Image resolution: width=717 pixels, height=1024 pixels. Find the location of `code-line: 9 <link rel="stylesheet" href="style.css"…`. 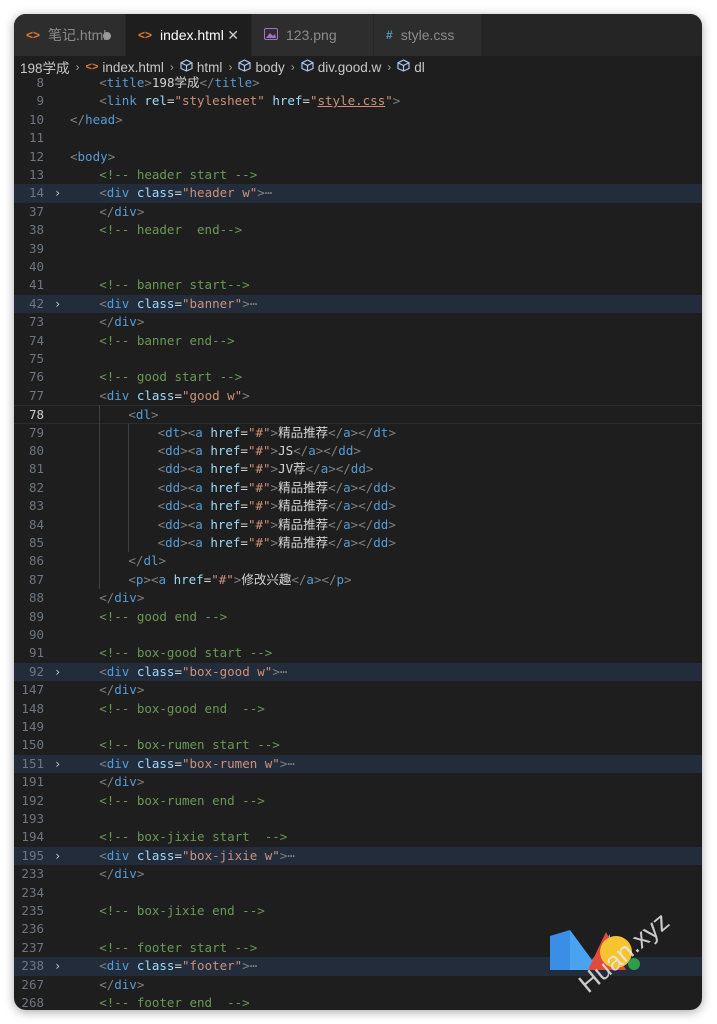

code-line: 9 <link rel="stylesheet" href="style.css"… is located at coordinates (358, 101).